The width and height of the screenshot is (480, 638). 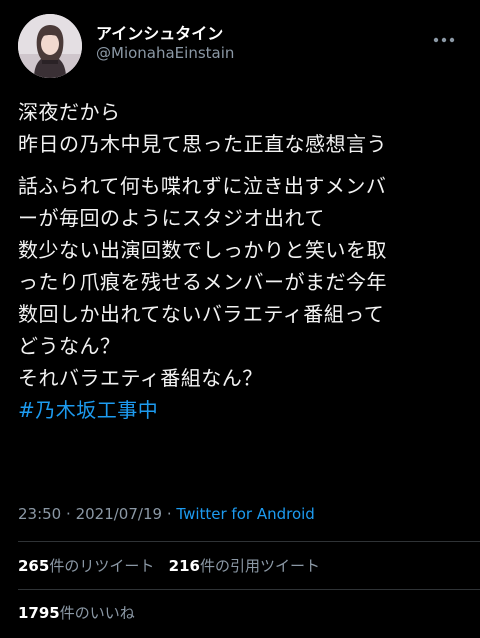 What do you see at coordinates (202, 186) in the screenshot?
I see `tweet-text-line: 話ふられて何も喋れずに泣き出すメンバ` at bounding box center [202, 186].